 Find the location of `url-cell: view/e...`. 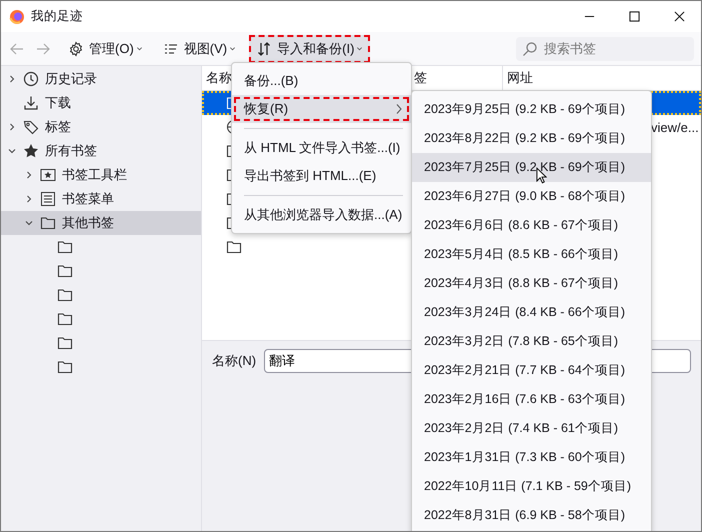

url-cell: view/e... is located at coordinates (675, 127).